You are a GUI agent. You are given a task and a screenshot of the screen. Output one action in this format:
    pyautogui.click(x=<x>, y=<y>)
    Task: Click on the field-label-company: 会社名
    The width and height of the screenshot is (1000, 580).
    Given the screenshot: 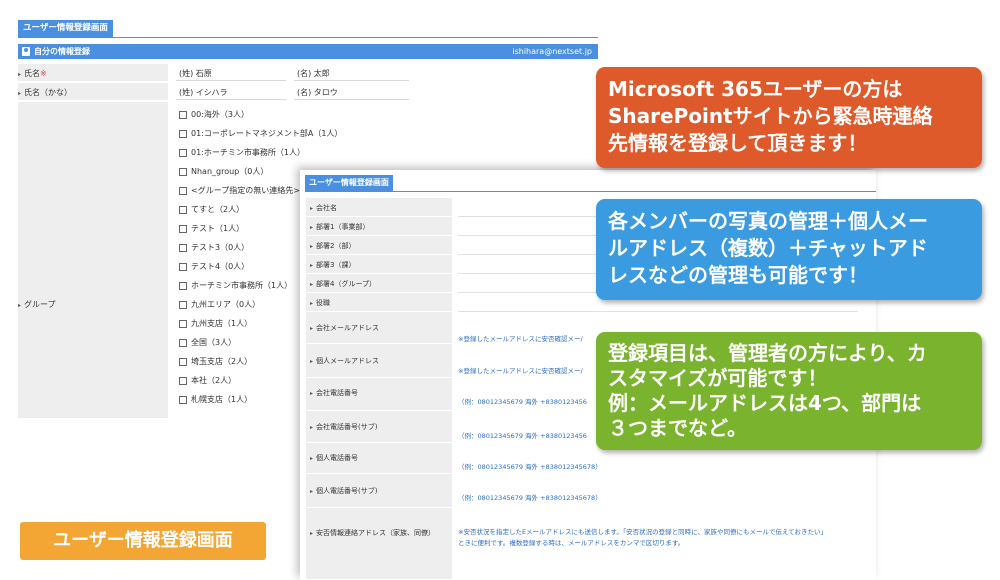 What is the action you would take?
    pyautogui.click(x=379, y=207)
    